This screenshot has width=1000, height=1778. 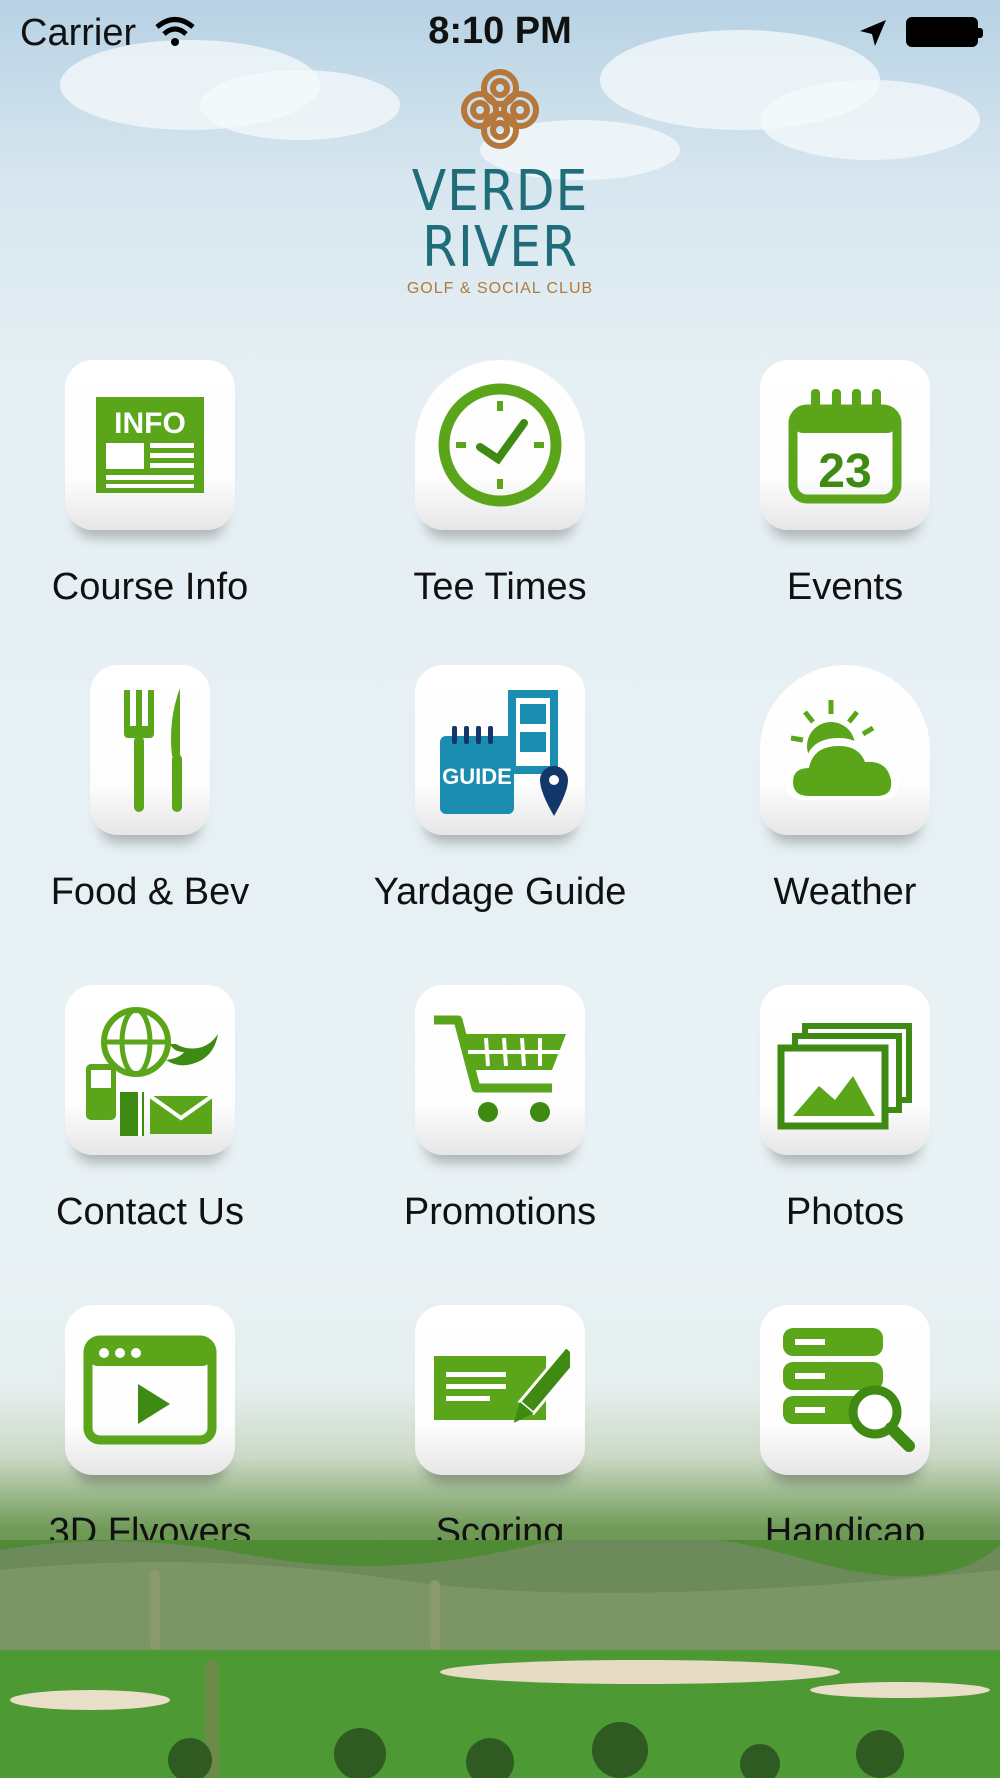 I want to click on battery-icon, so click(x=944, y=32).